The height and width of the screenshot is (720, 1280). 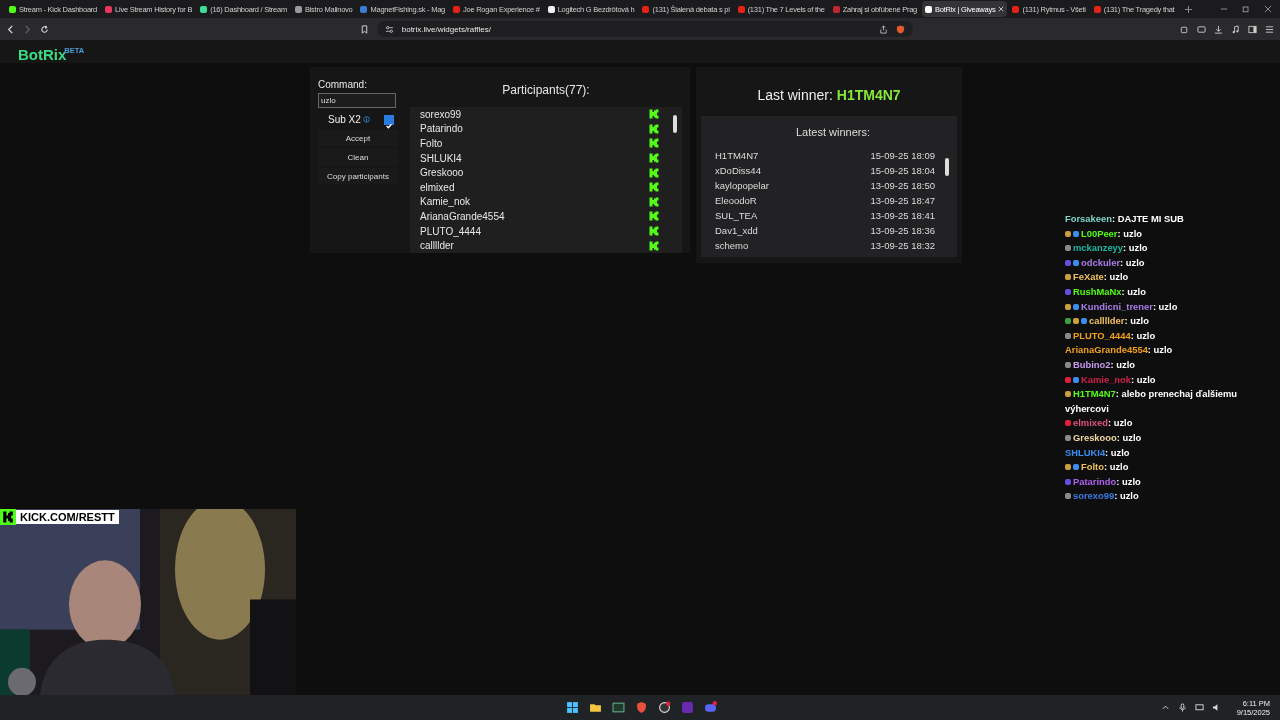 What do you see at coordinates (358, 176) in the screenshot?
I see `action-button: Copy participants` at bounding box center [358, 176].